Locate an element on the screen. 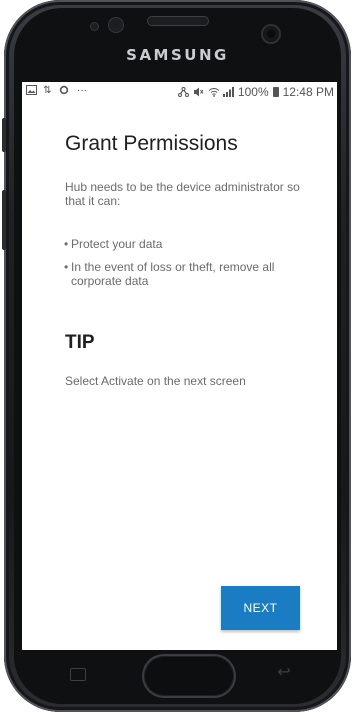  mute-icon is located at coordinates (198, 92).